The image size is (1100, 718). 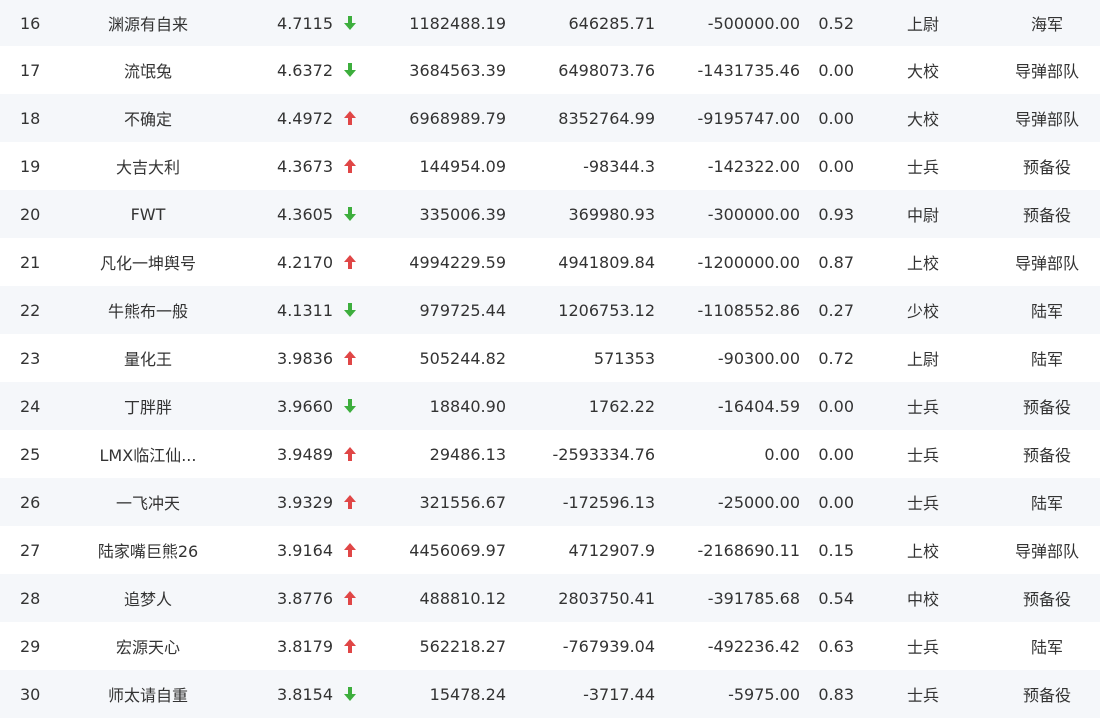 What do you see at coordinates (305, 358) in the screenshot?
I see `score-cell: 3.9836` at bounding box center [305, 358].